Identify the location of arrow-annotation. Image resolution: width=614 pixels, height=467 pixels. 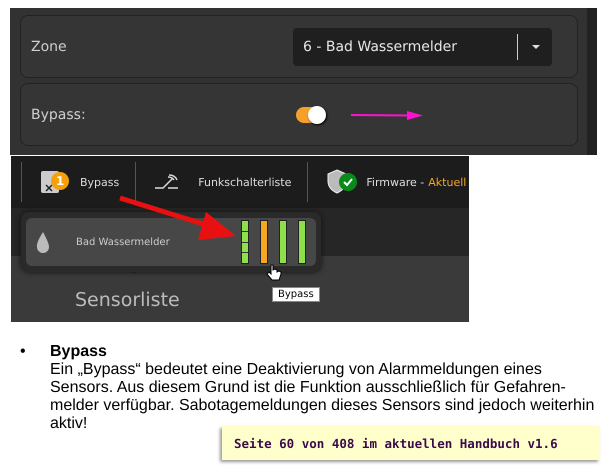
(387, 115).